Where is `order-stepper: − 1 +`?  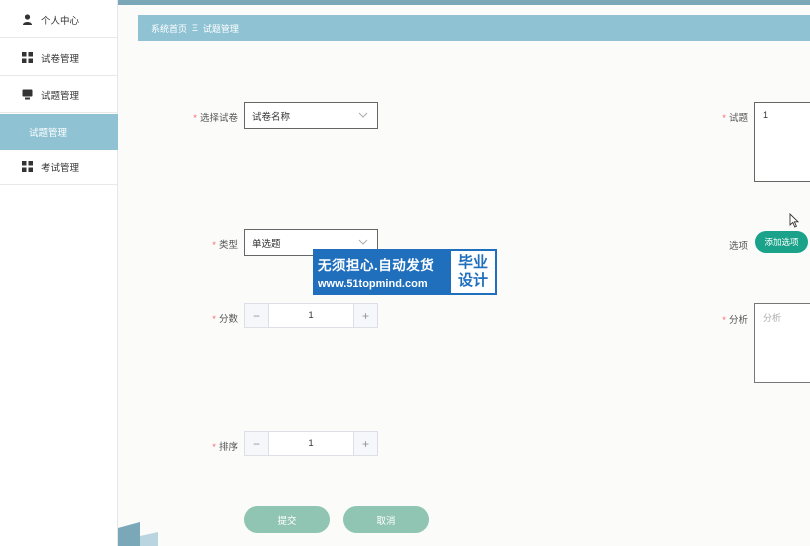 order-stepper: − 1 + is located at coordinates (311, 443).